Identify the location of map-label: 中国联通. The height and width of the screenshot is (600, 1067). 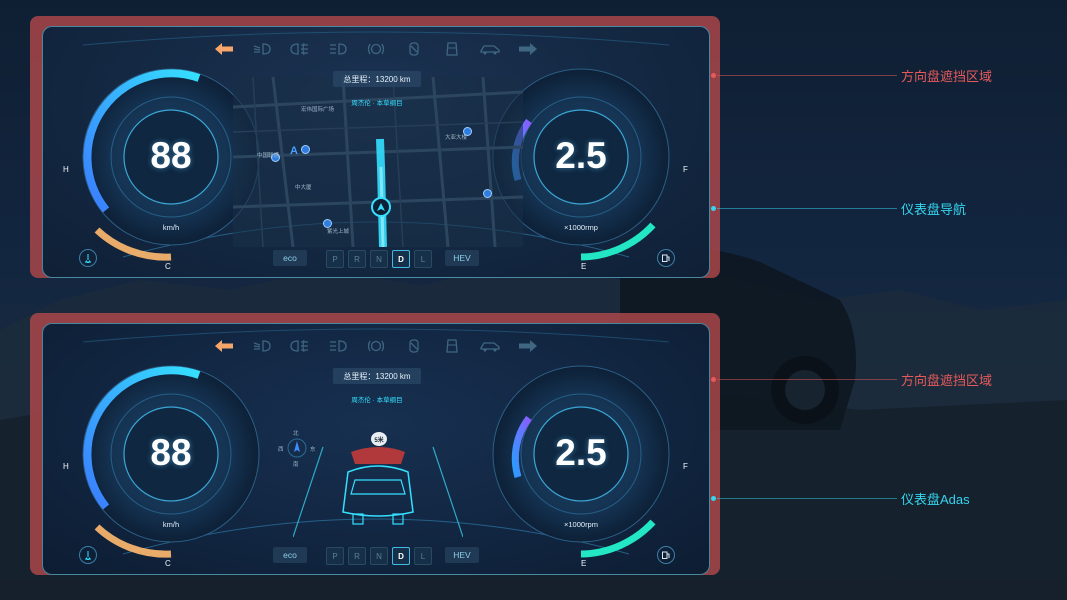
(268, 156).